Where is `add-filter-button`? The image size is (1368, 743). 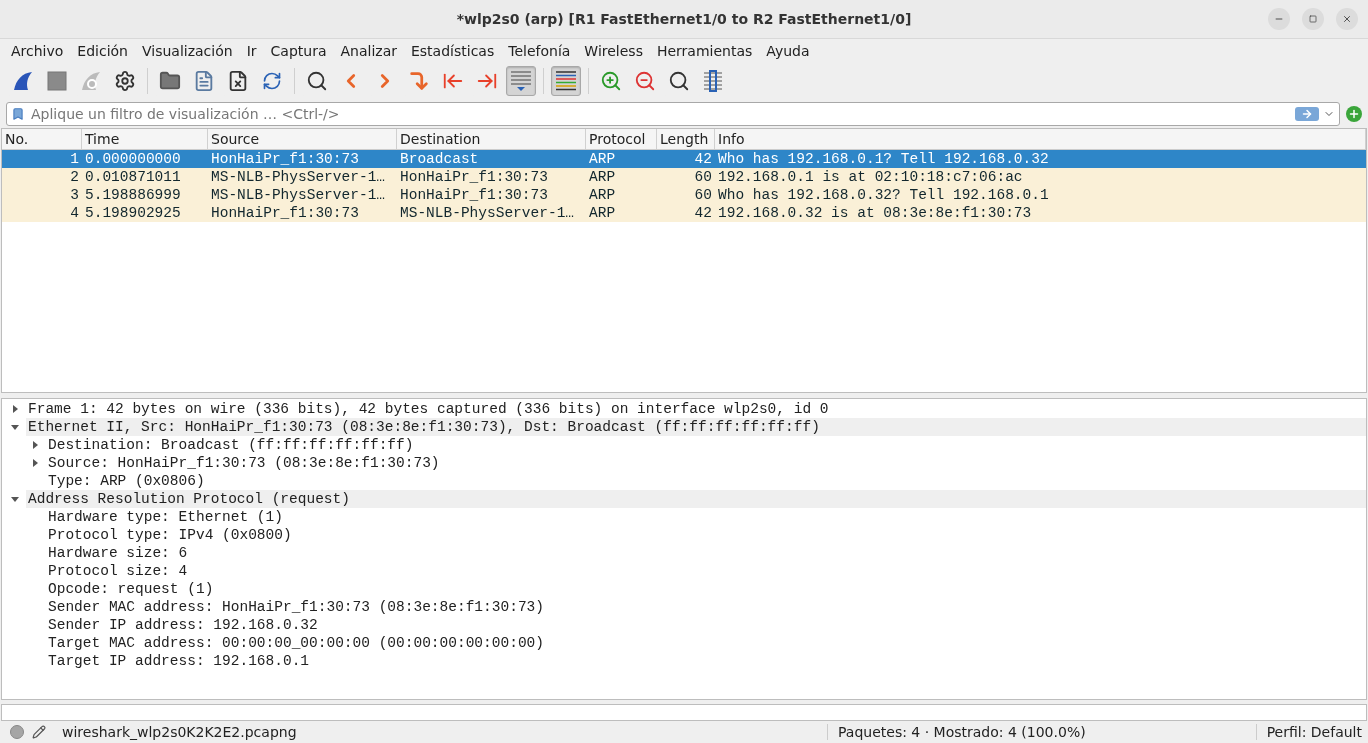 add-filter-button is located at coordinates (1354, 113).